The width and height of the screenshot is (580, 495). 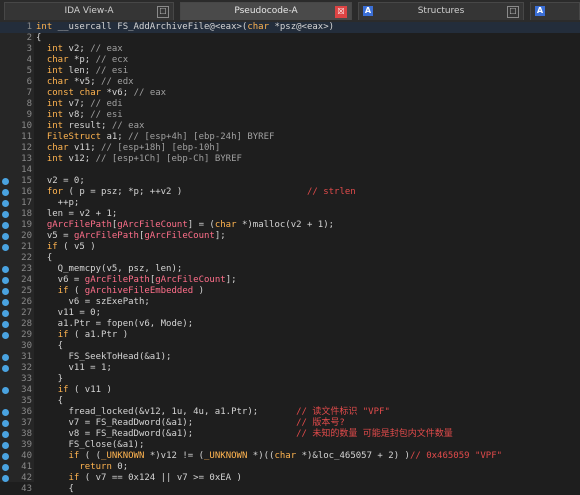 What do you see at coordinates (290, 247) in the screenshot?
I see `code-line: 21 if ( v5 )` at bounding box center [290, 247].